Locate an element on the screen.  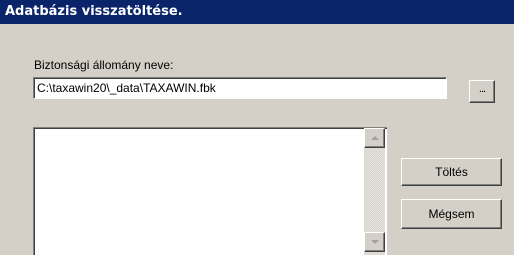
arrow-up-icon is located at coordinates (374, 138).